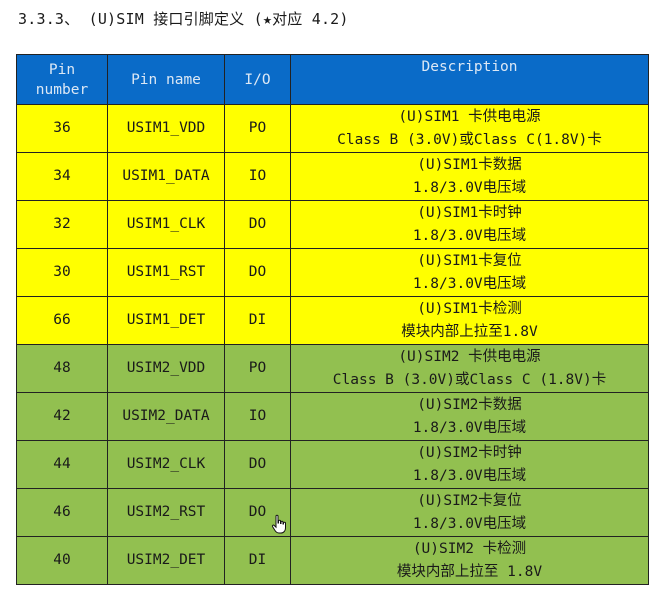 The height and width of the screenshot is (593, 663). I want to click on table-row: 34 USIM1_DATA IO (U)SIM1卡数据 1.8/3.0V电压域, so click(332, 176).